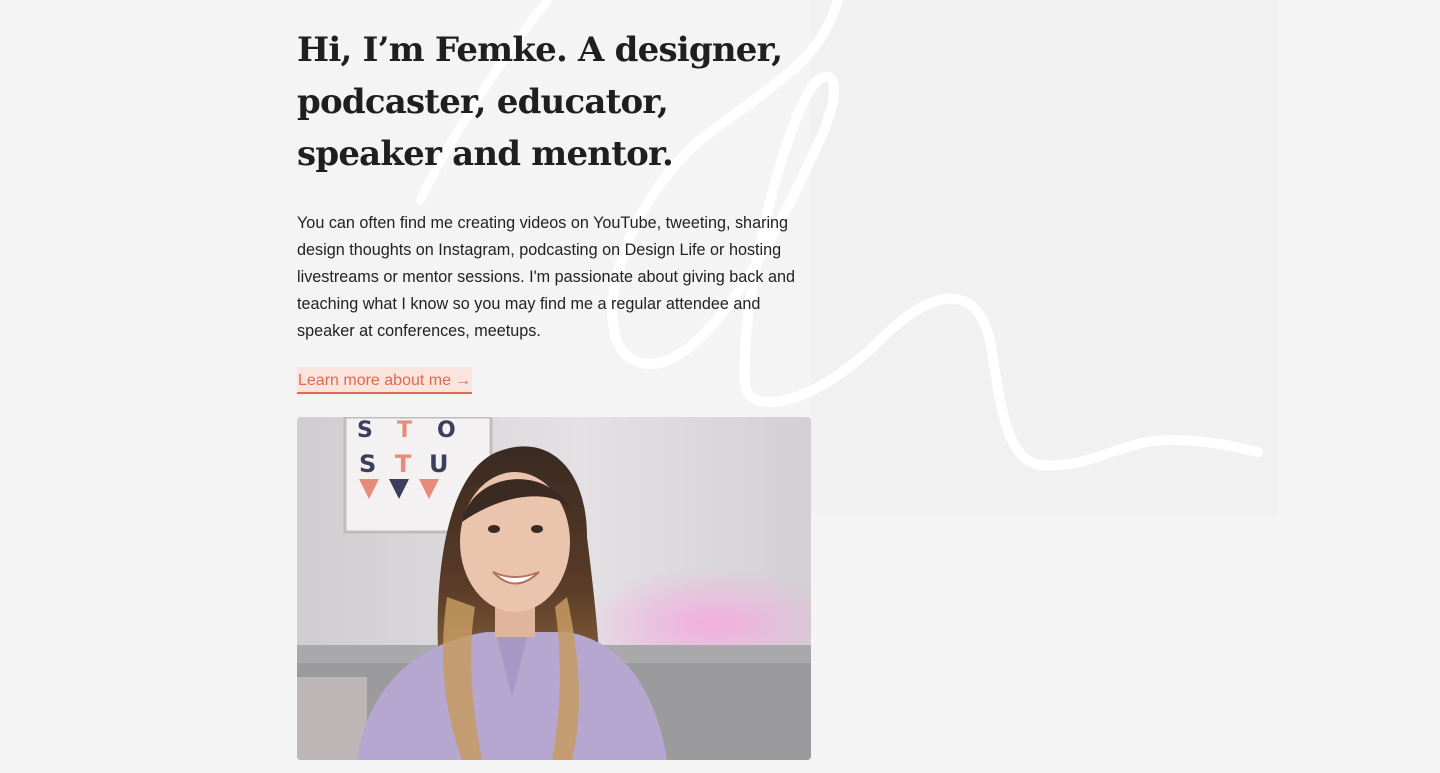 This screenshot has width=1440, height=773. I want to click on learn-more-link: Learn more about me →, so click(384, 380).